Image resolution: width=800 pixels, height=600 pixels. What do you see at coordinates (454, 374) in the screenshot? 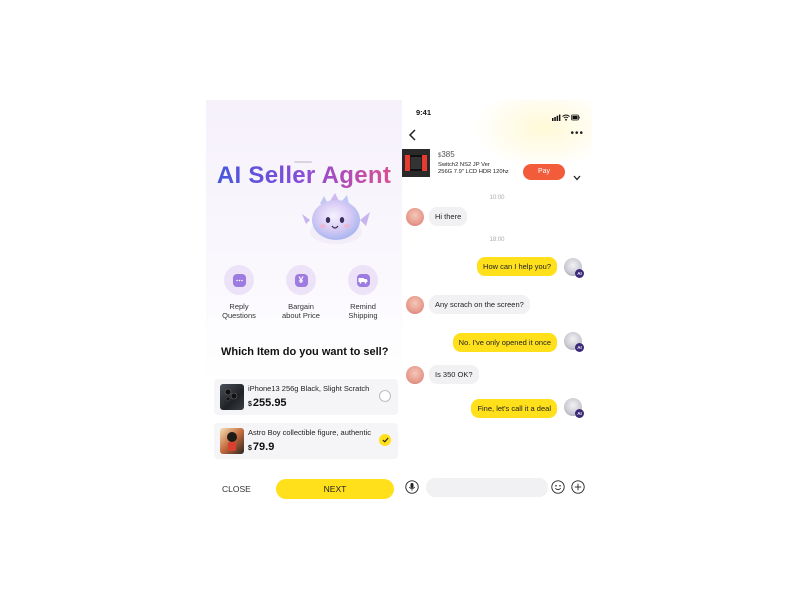
I see `message-bubble-incoming: Is 350 OK?` at bounding box center [454, 374].